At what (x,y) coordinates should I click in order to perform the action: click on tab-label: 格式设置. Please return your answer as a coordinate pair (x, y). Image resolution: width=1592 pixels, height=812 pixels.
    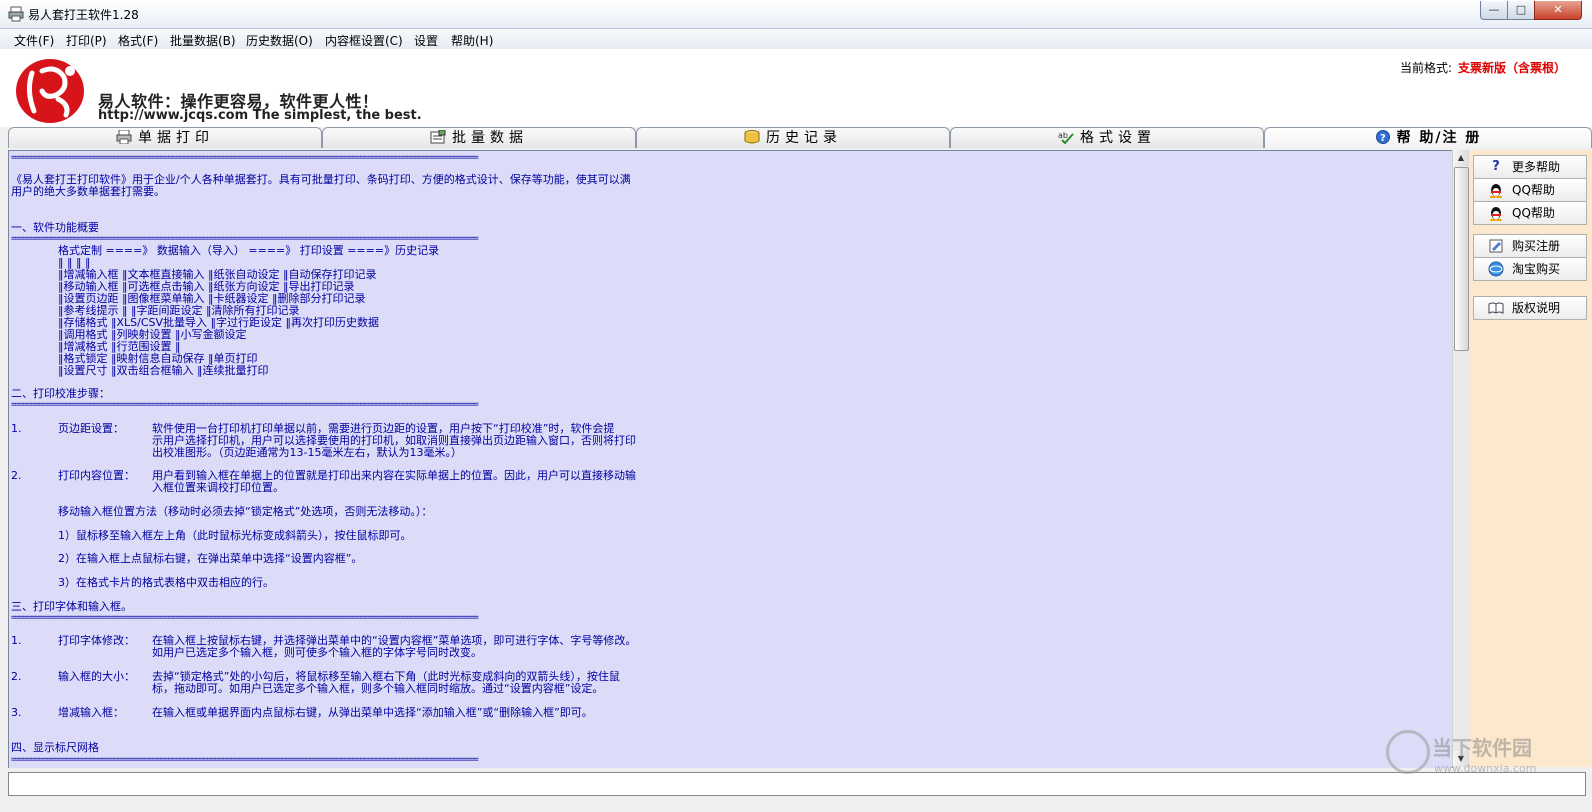
    Looking at the image, I should click on (1118, 138).